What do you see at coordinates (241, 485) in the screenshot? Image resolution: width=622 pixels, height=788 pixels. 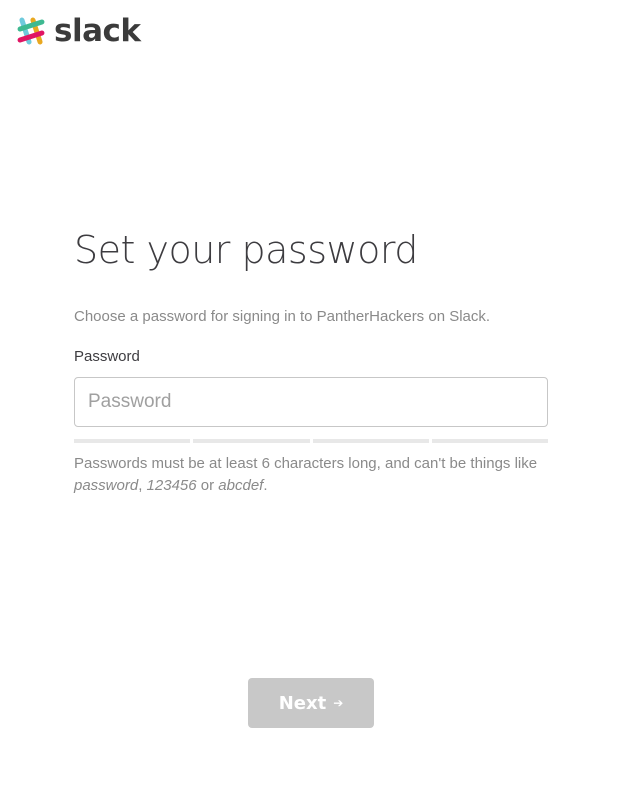 I see `hint-example: abcdef` at bounding box center [241, 485].